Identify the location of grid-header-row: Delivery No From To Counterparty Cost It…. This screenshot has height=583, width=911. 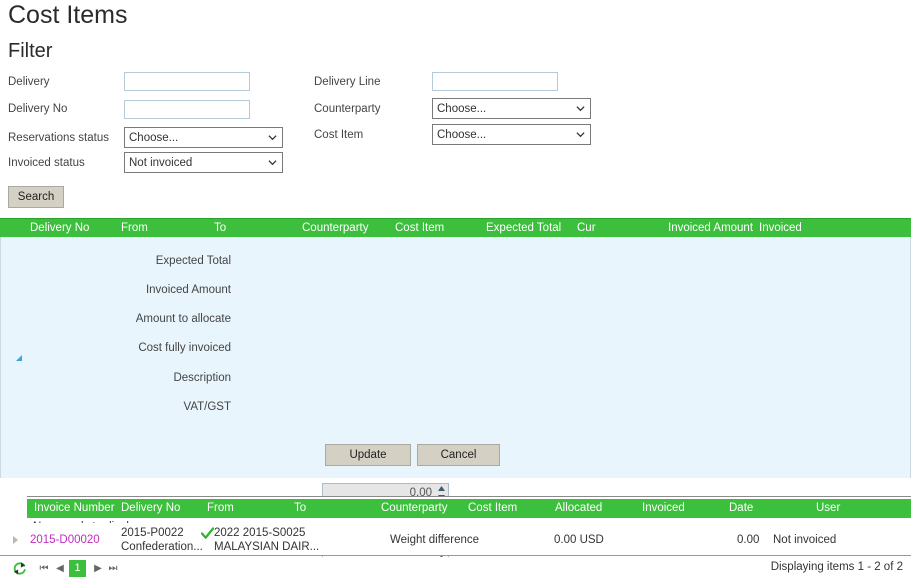
(455, 227).